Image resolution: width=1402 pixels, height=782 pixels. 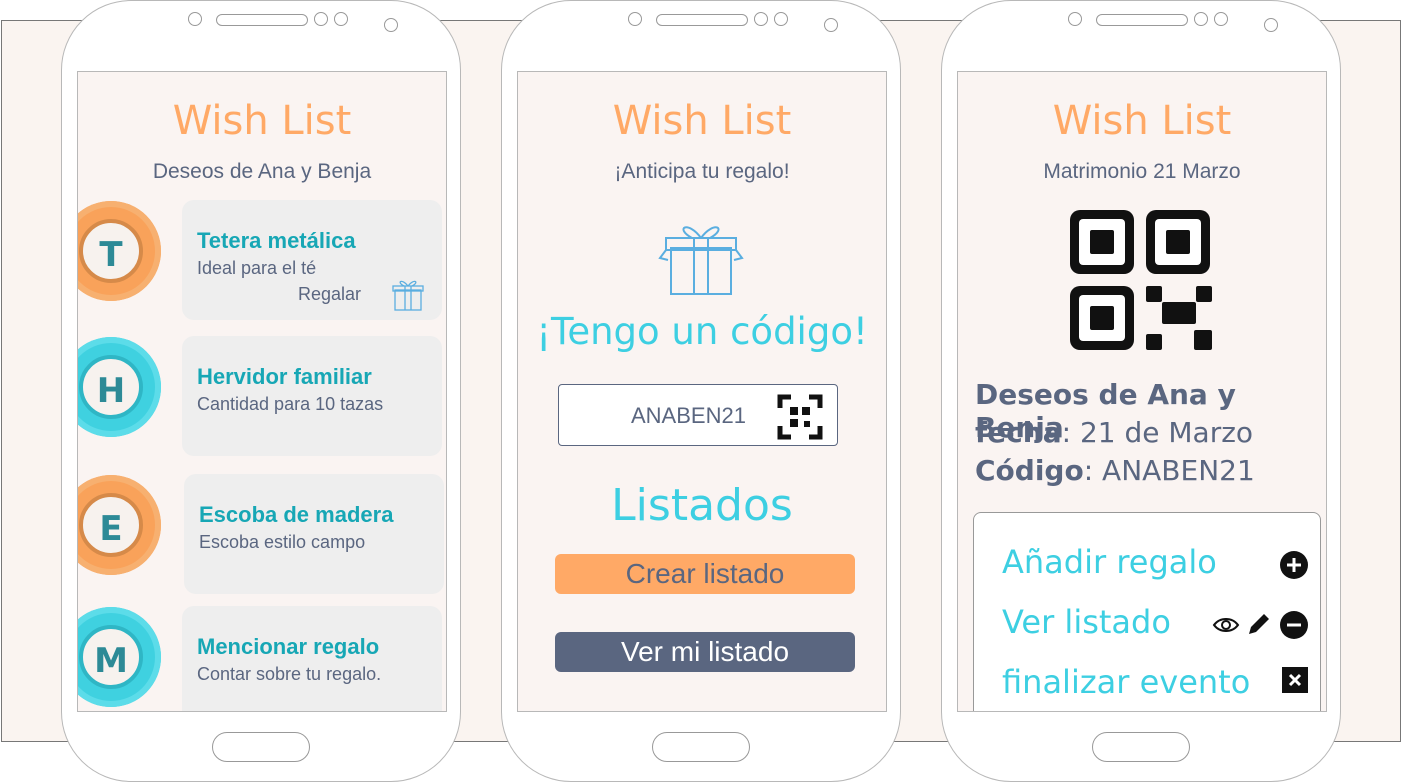 What do you see at coordinates (276, 240) in the screenshot?
I see `item-name: Tetera metálica` at bounding box center [276, 240].